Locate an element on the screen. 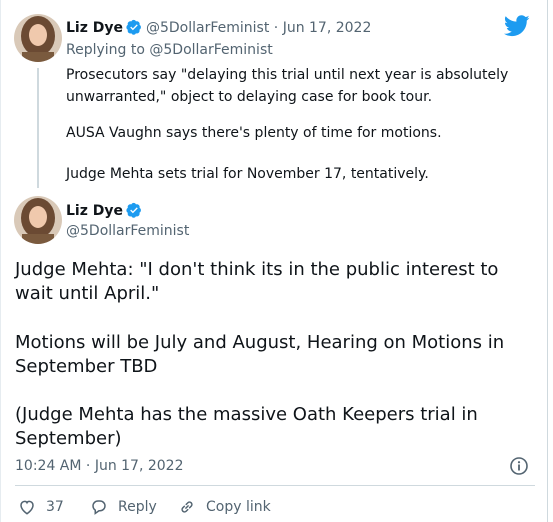 This screenshot has width=553, height=522. replying-to-handle: @5DollarFeminist is located at coordinates (210, 50).